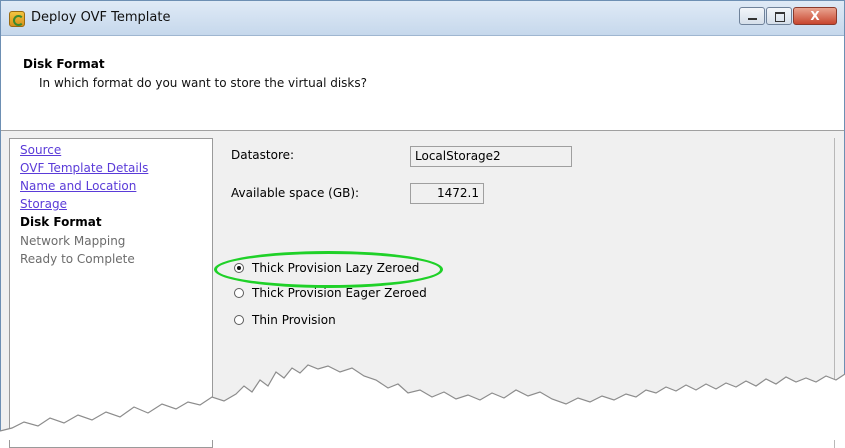  I want to click on close-button: X, so click(815, 16).